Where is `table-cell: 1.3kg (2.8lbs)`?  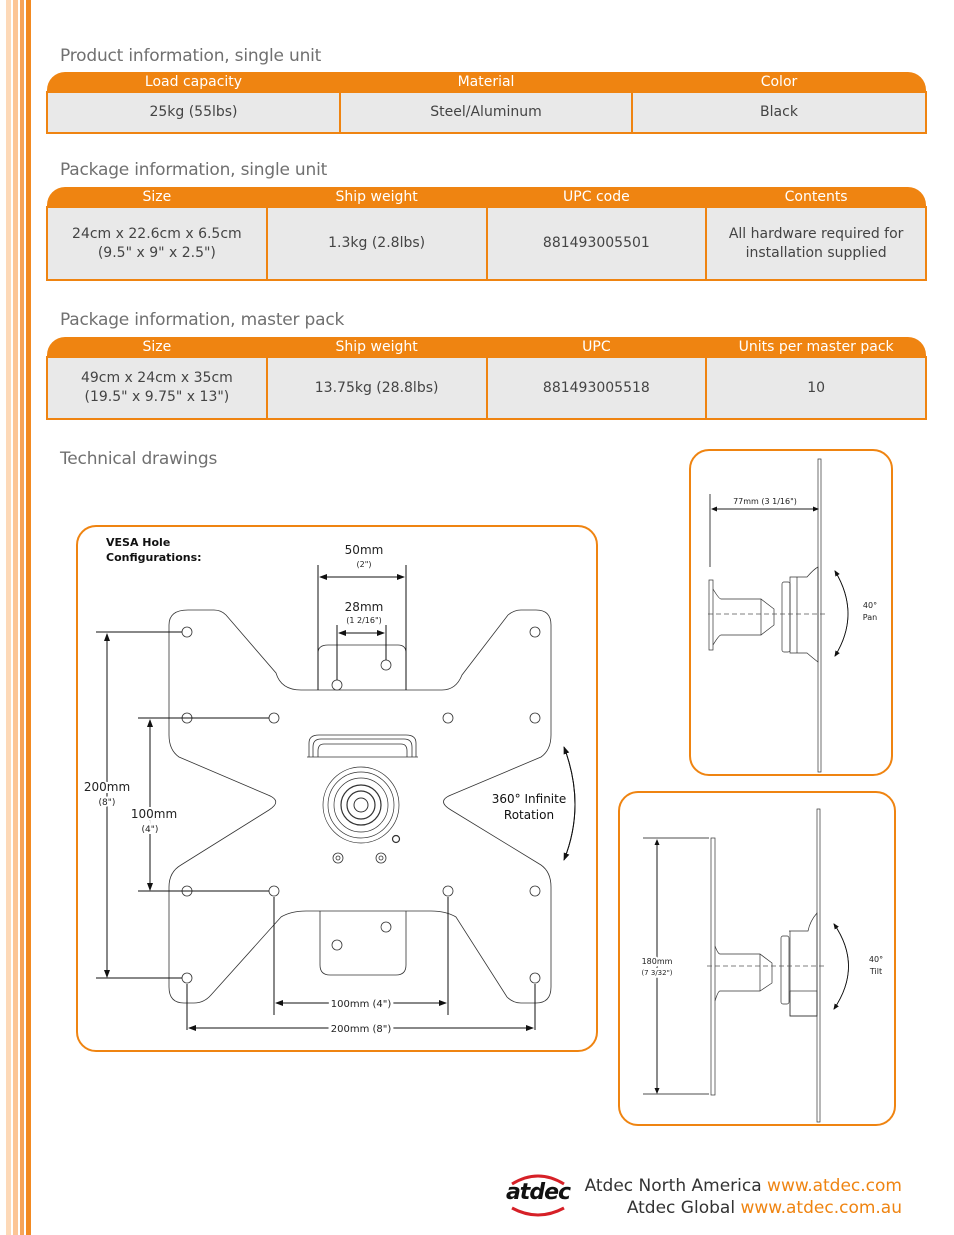
table-cell: 1.3kg (2.8lbs) is located at coordinates (376, 243).